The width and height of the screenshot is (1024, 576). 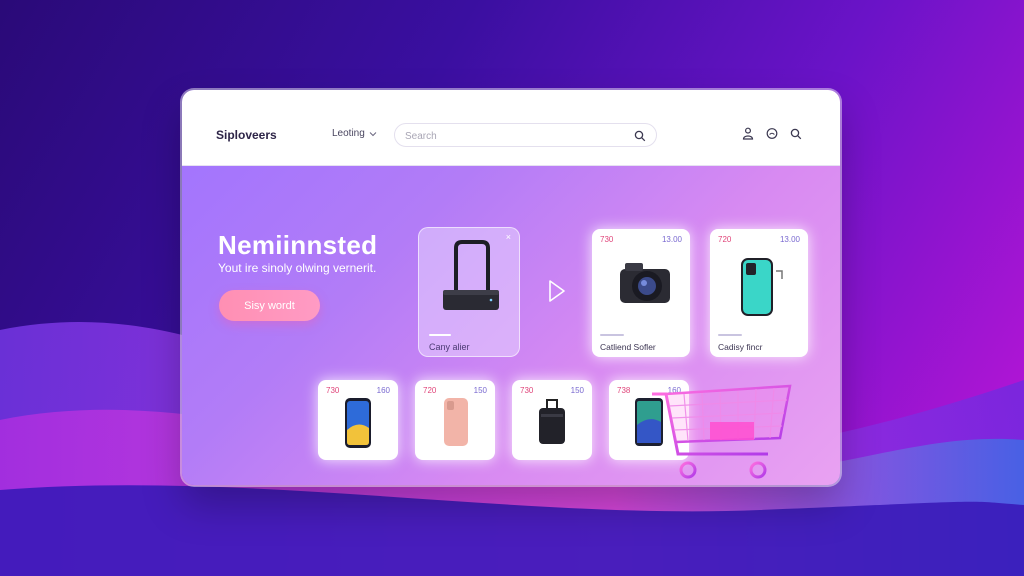 I want to click on product-card-smartphone: 730 160, so click(x=358, y=420).